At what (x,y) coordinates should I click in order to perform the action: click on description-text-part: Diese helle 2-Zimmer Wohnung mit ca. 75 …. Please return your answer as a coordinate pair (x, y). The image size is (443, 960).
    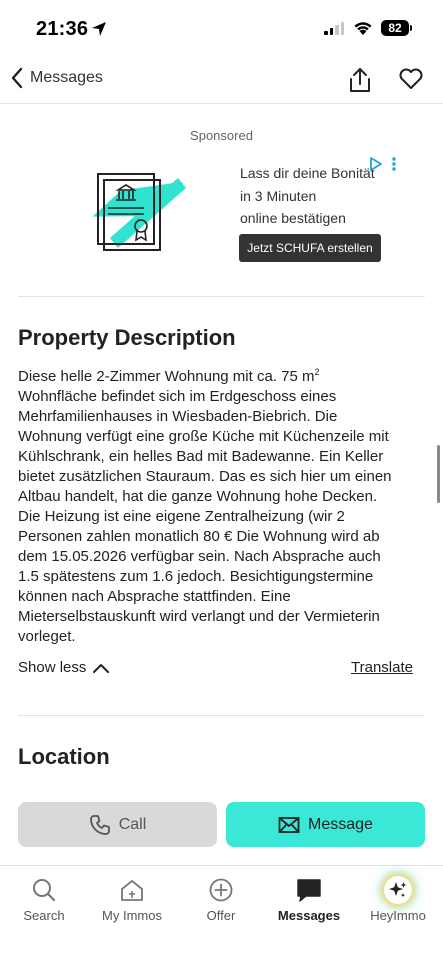
    Looking at the image, I should click on (166, 376).